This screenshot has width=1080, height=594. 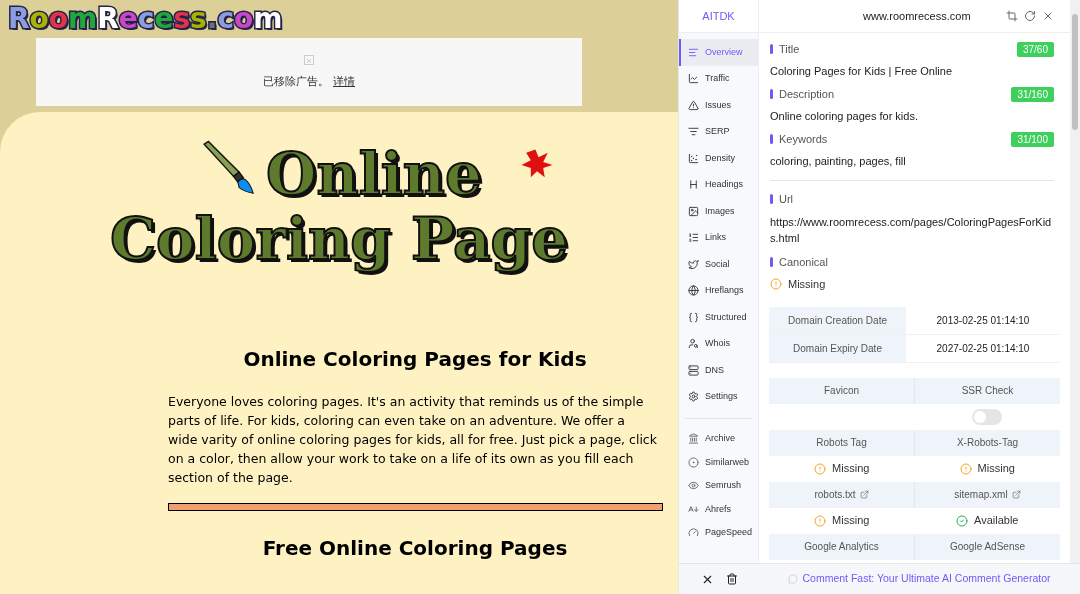 I want to click on heading-icon, so click(x=693, y=185).